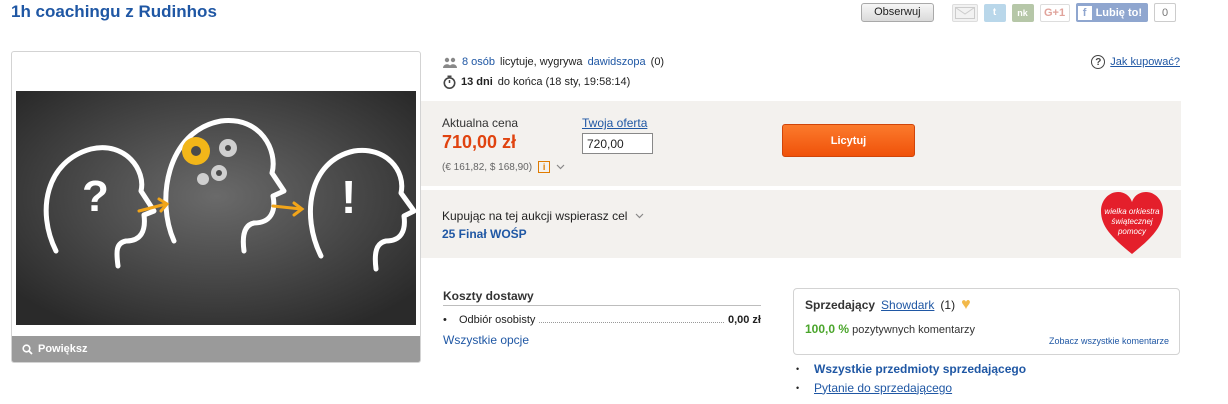 This screenshot has height=404, width=1228. I want to click on shipping-row: • Odbiór osobisty 0,00 zł, so click(602, 320).